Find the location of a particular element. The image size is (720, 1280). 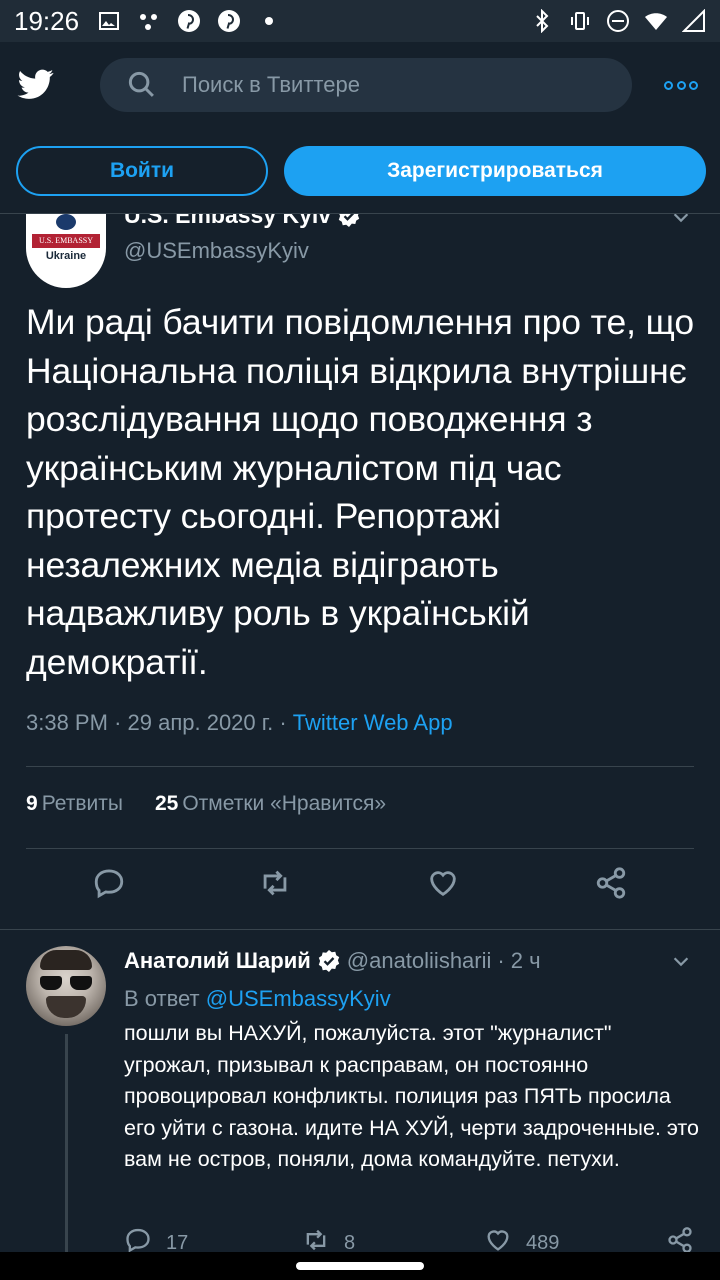

avatar is located at coordinates (66, 986).